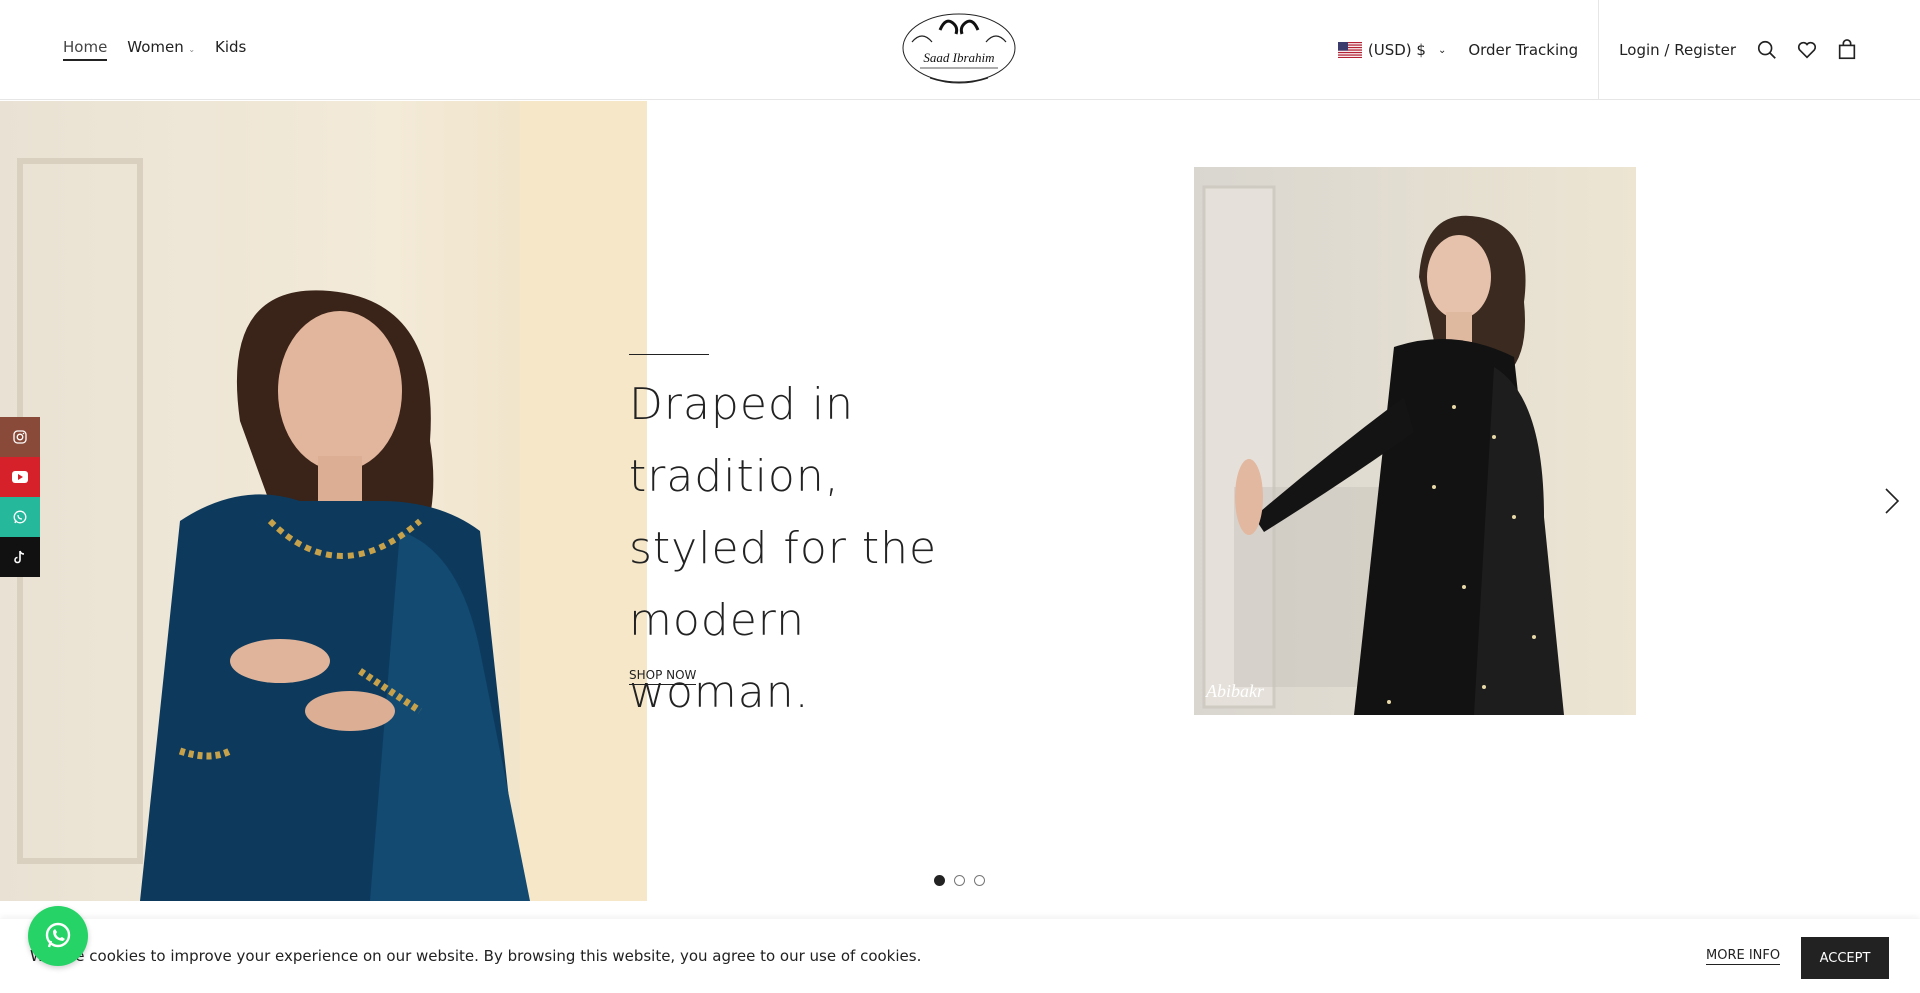 The image size is (1920, 993). What do you see at coordinates (1349, 50) in the screenshot?
I see `us-flag-icon` at bounding box center [1349, 50].